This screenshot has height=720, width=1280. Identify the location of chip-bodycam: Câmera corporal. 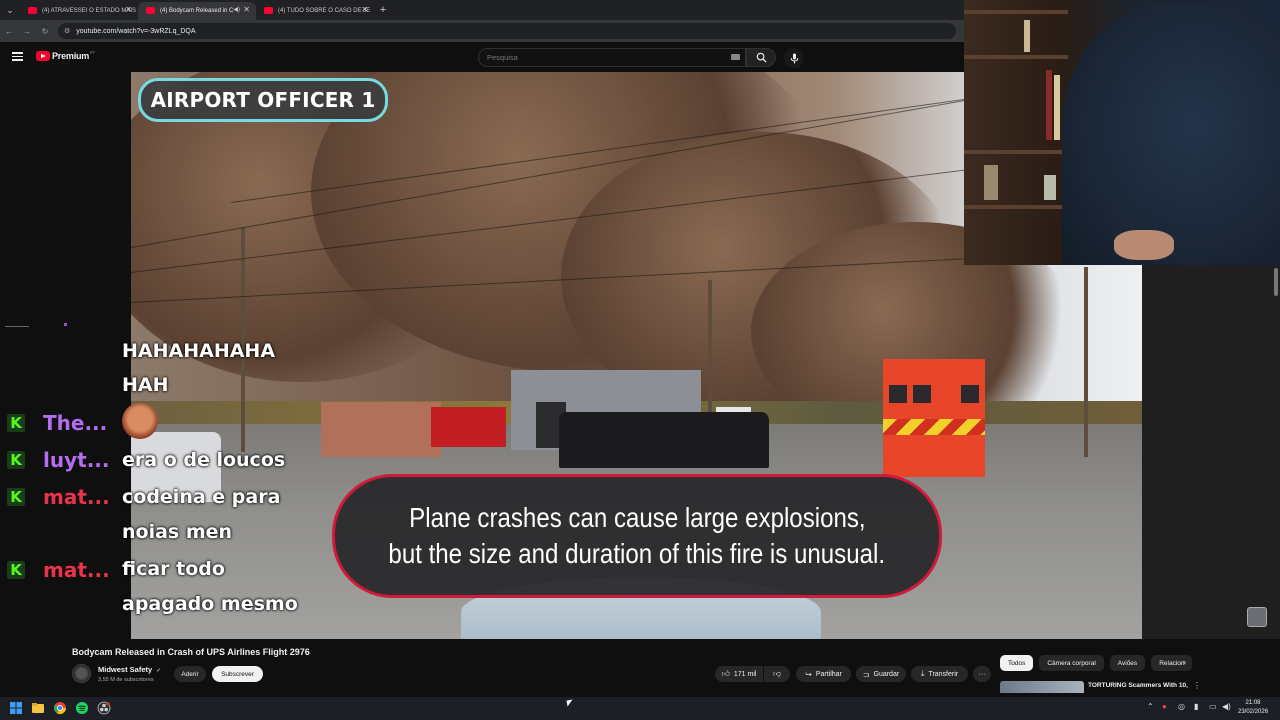
(1071, 663).